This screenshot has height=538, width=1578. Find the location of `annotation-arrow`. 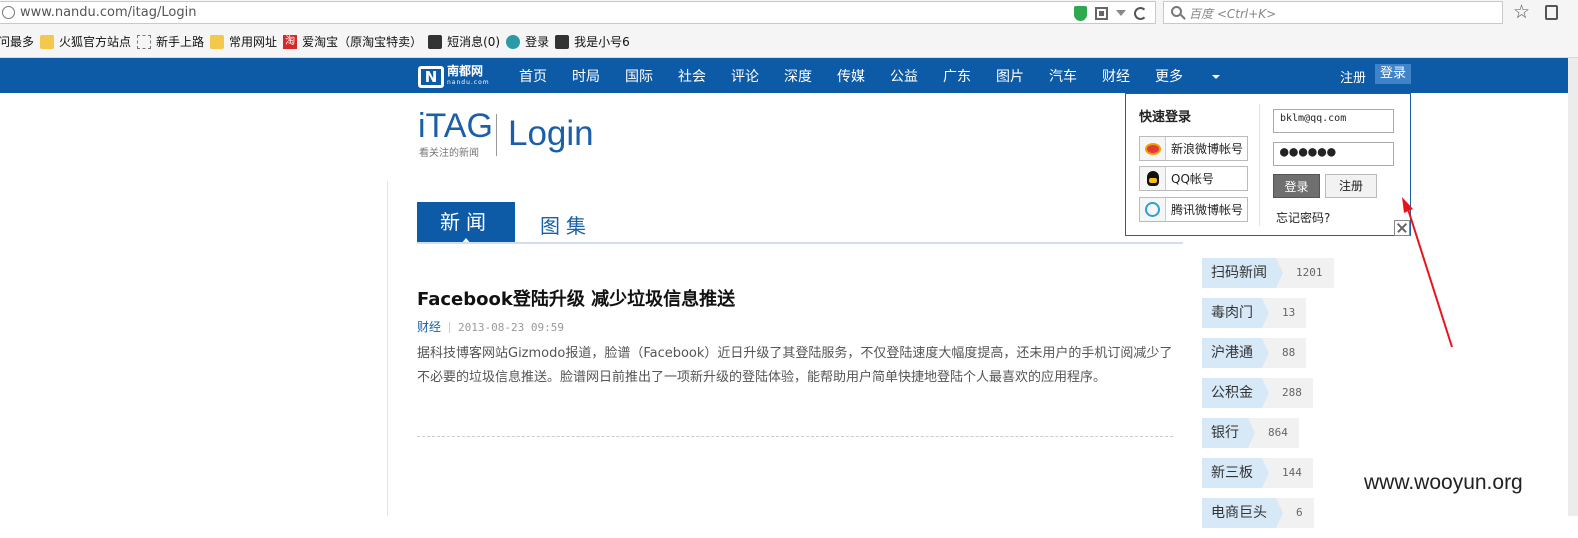

annotation-arrow is located at coordinates (1427, 272).